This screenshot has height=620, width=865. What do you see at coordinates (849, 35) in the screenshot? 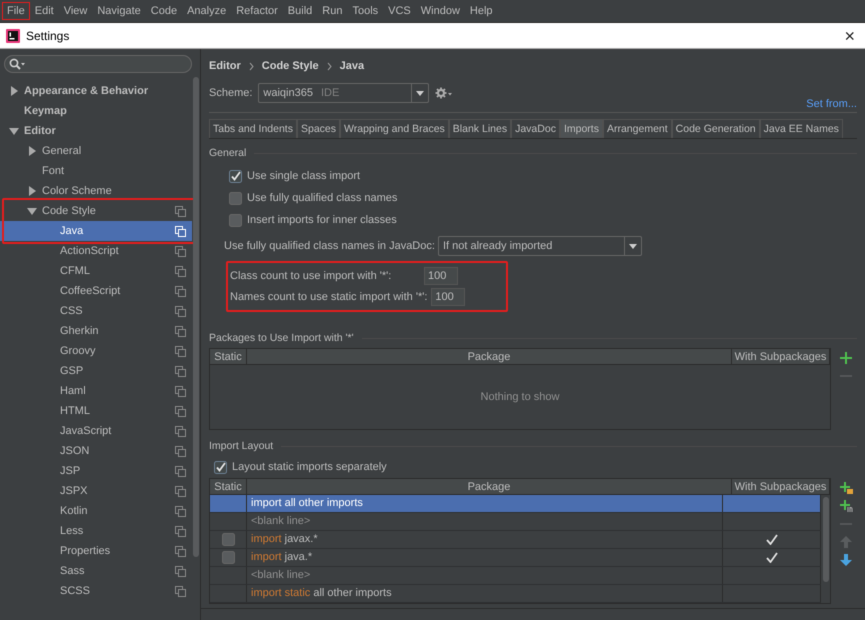
I see `close-button: ×` at bounding box center [849, 35].